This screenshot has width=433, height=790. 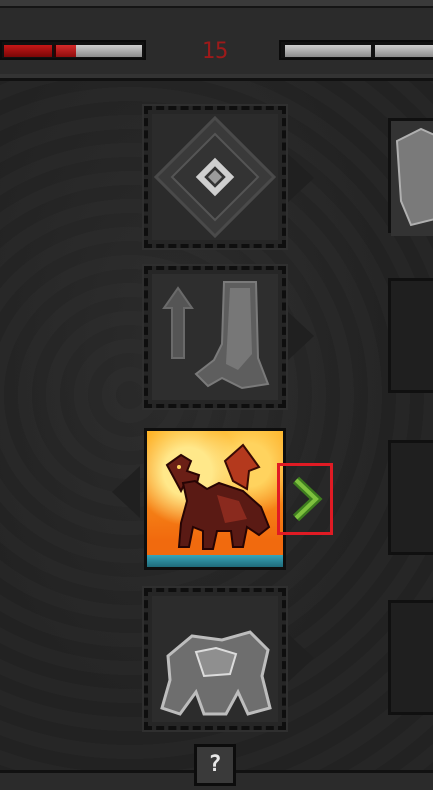 I want to click on top-hud-edge, so click(x=216, y=4).